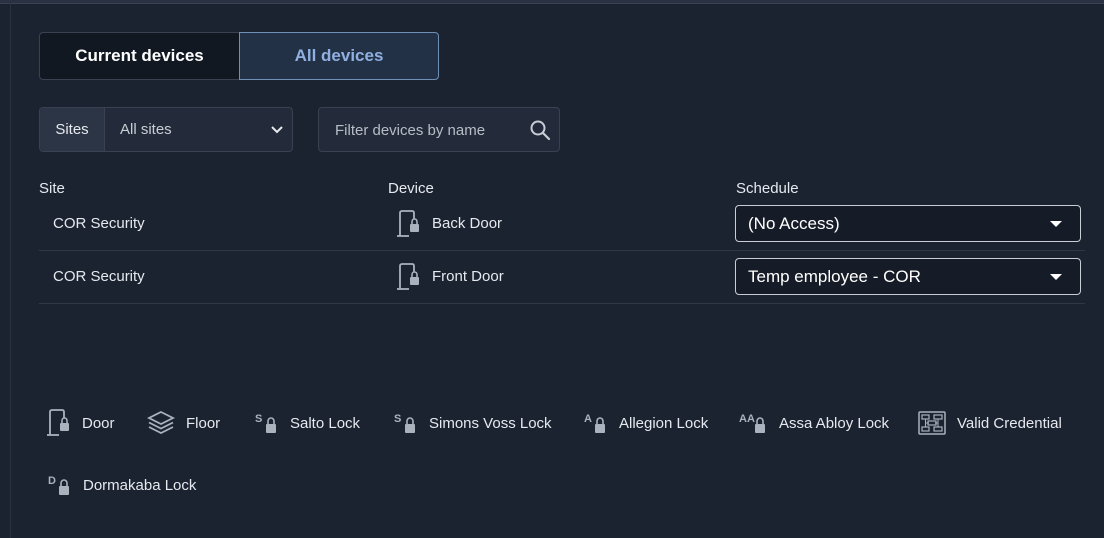 This screenshot has width=1104, height=538. I want to click on legend-label: Dormakaba Lock, so click(140, 485).